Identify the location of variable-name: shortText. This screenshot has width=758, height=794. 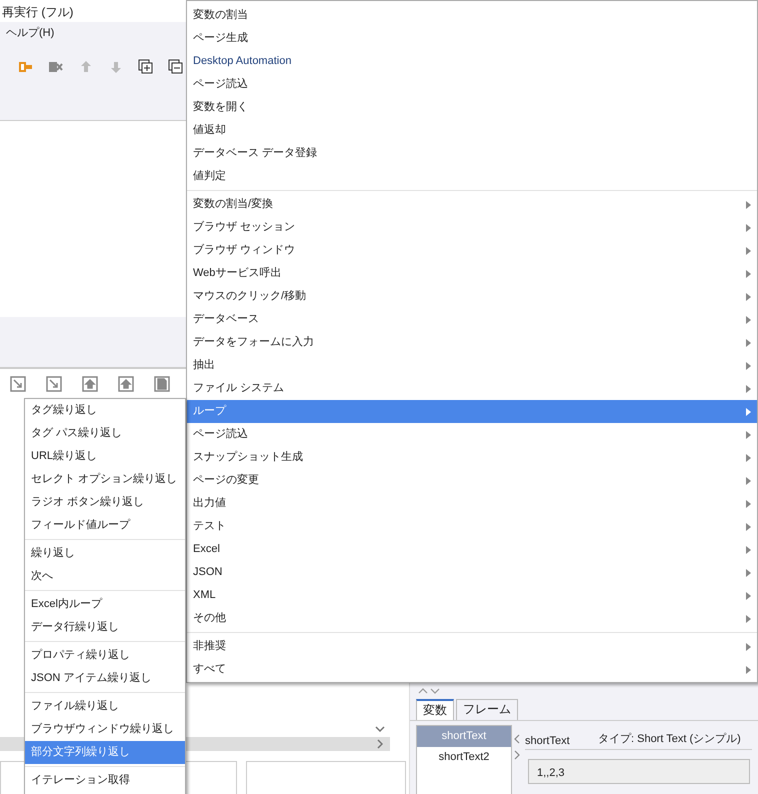
(547, 741).